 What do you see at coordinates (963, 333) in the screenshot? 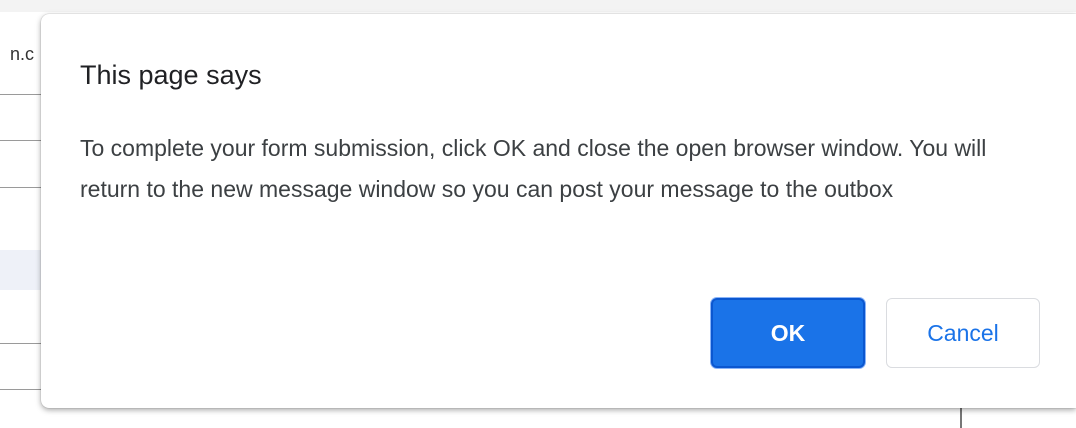
I see `cancel-button: Cancel` at bounding box center [963, 333].